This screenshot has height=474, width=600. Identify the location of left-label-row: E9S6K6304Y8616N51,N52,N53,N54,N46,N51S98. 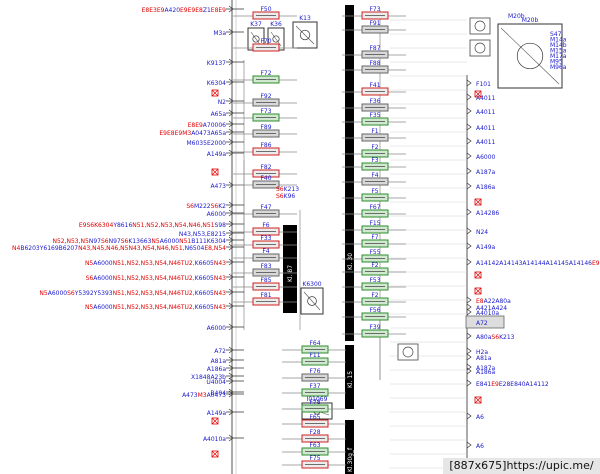
(152, 225).